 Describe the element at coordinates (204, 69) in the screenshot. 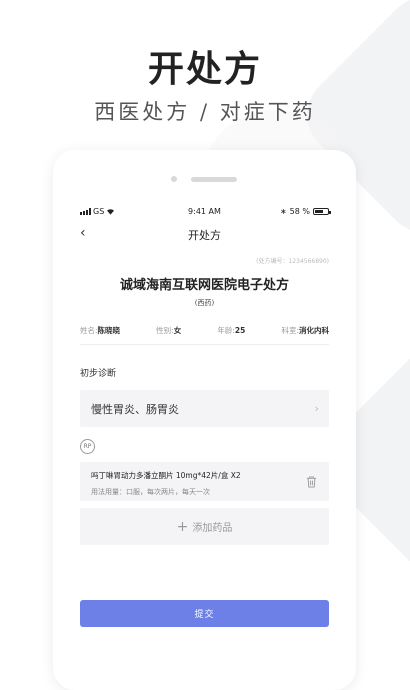

I see `hero-title: 开处方` at that location.